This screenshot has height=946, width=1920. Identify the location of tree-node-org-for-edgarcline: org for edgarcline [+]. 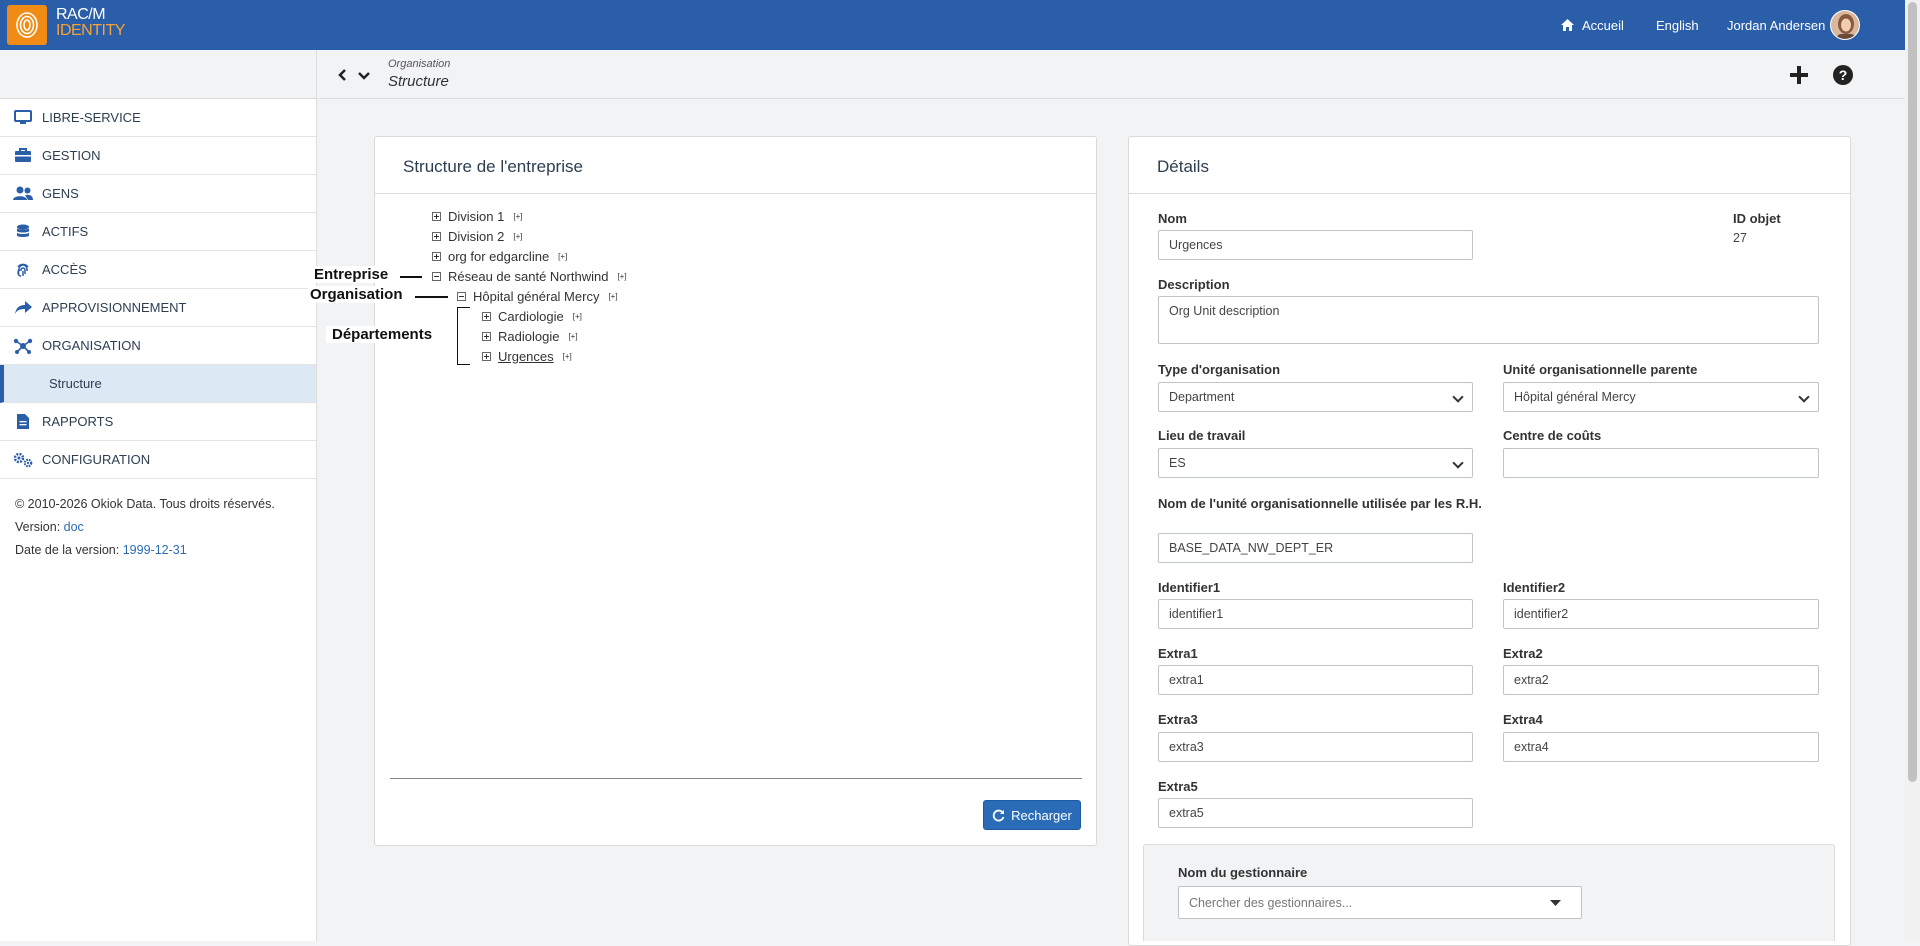
(499, 256).